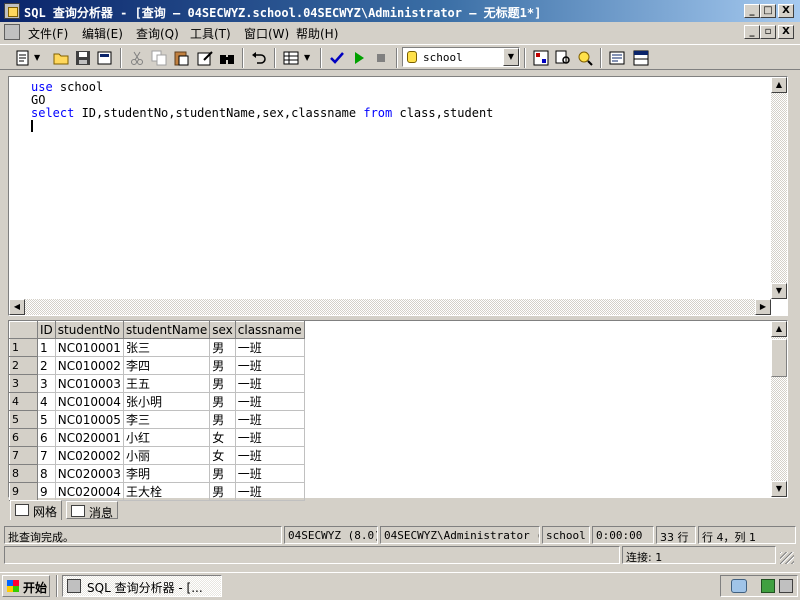  Describe the element at coordinates (23, 383) in the screenshot. I see `row-number: 3` at that location.